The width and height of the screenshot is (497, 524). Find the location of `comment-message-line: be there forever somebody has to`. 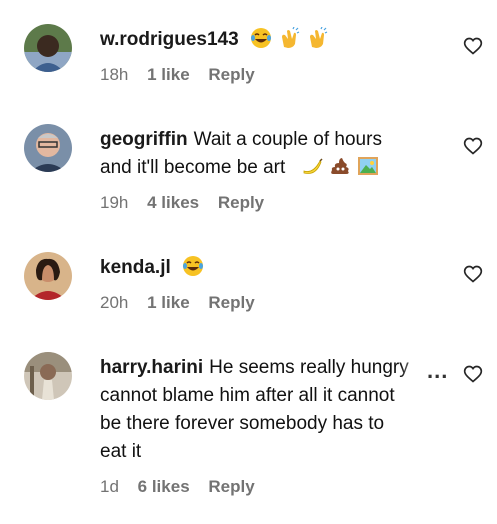

comment-message-line: be there forever somebody has to is located at coordinates (242, 423).